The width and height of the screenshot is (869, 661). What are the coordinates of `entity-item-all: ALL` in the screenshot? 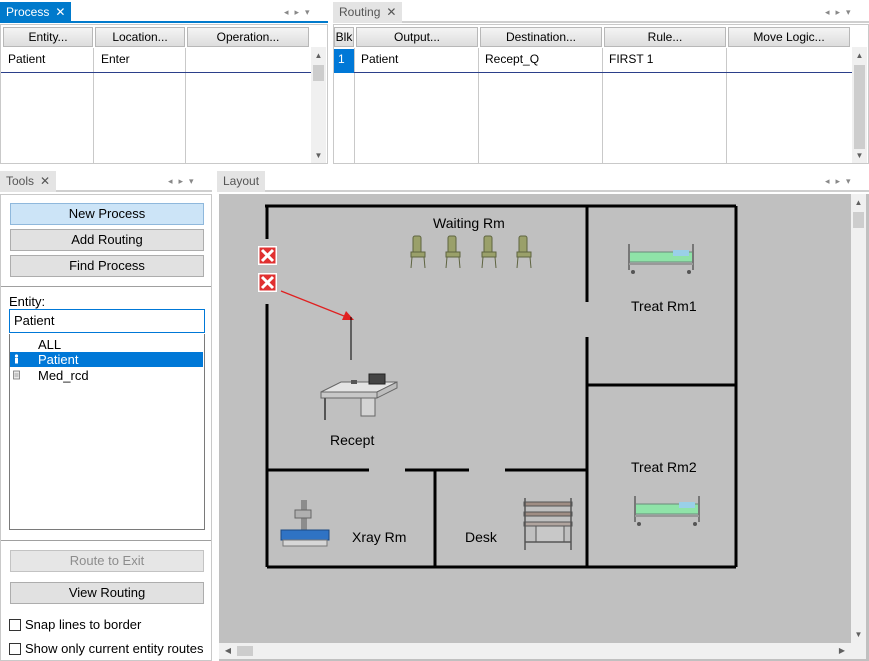 It's located at (106, 344).